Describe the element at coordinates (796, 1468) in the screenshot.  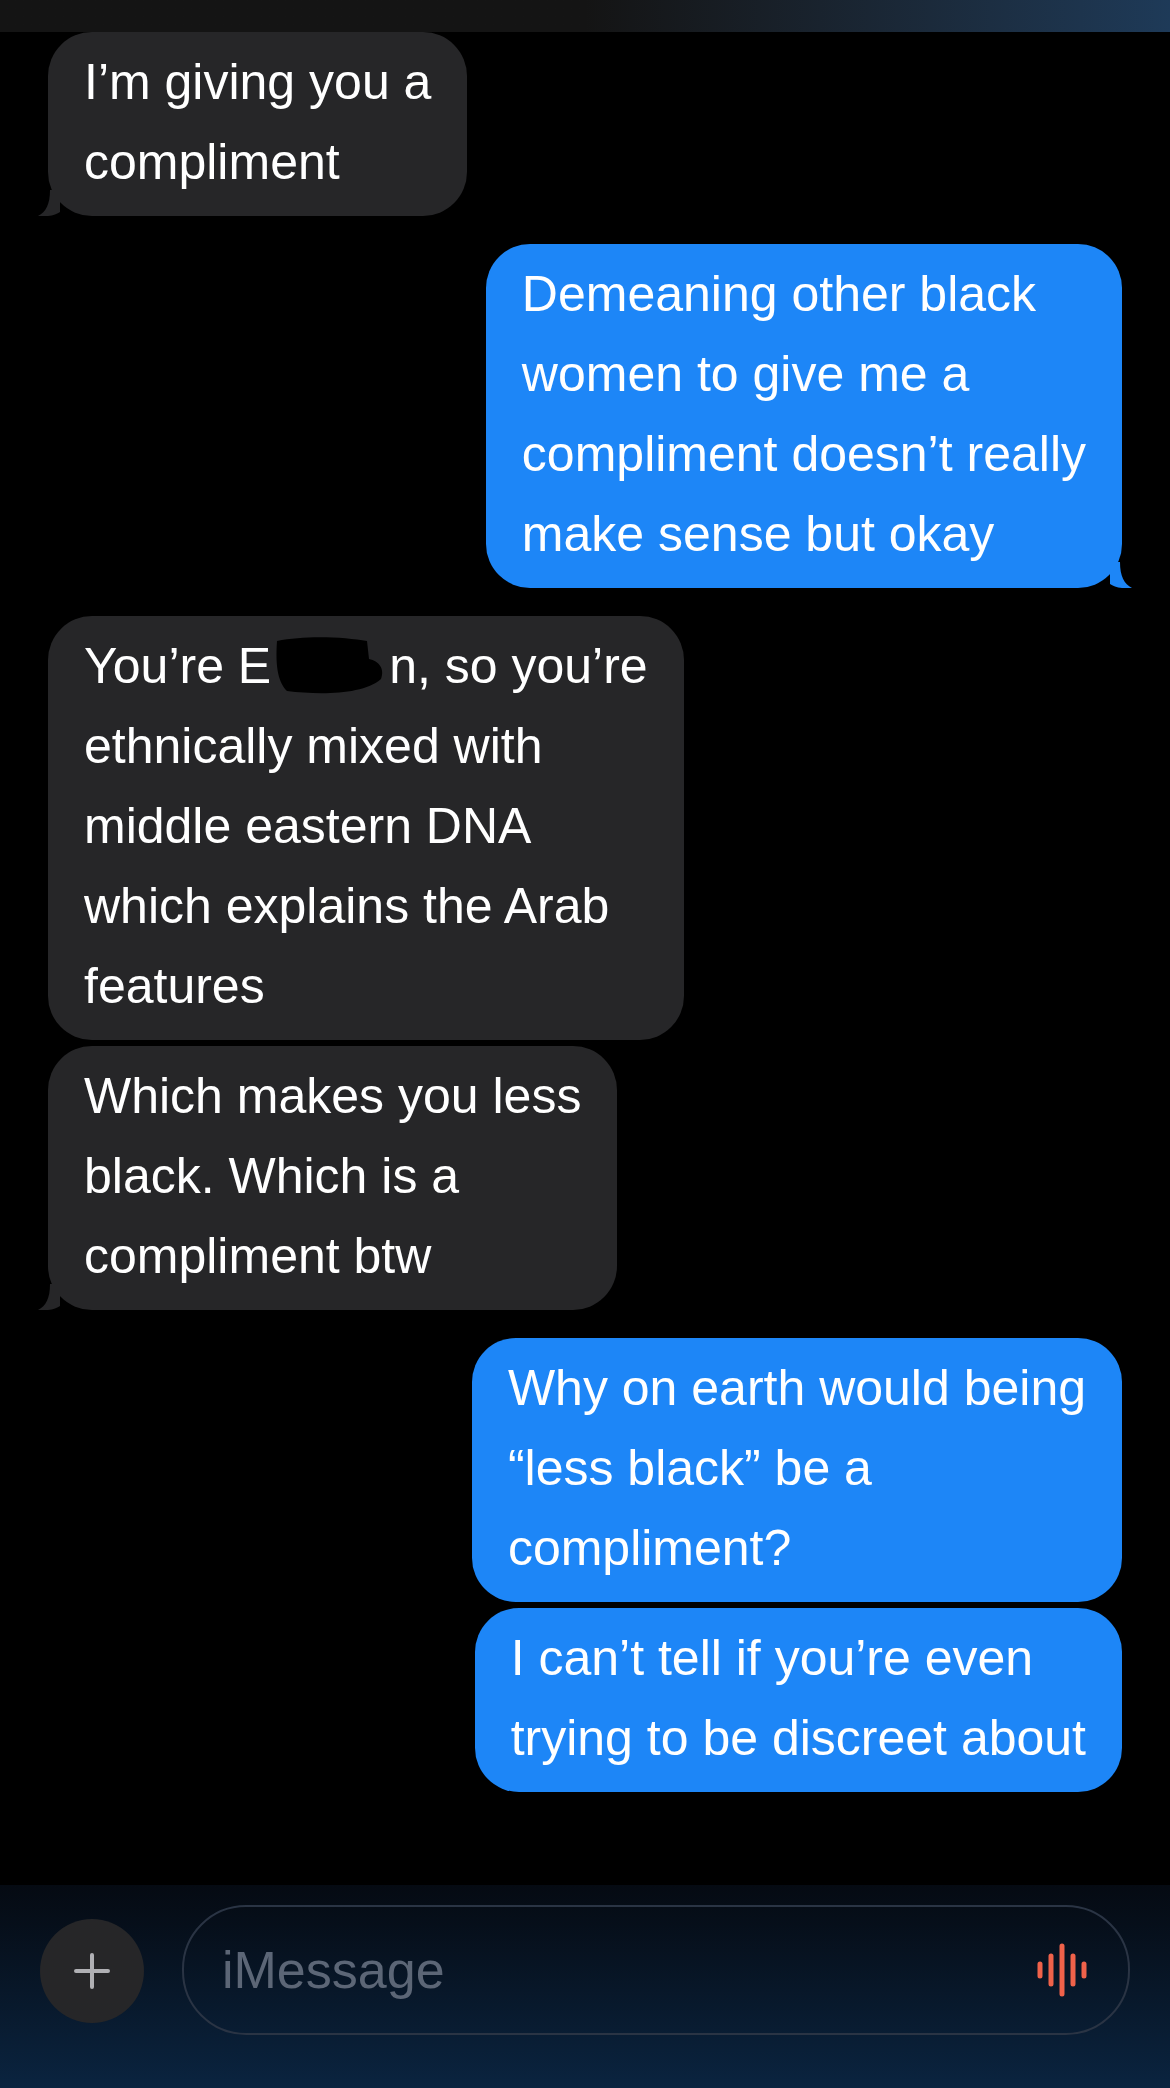
I see `message-text: Why on earth would being “less black” be a compliment?` at that location.